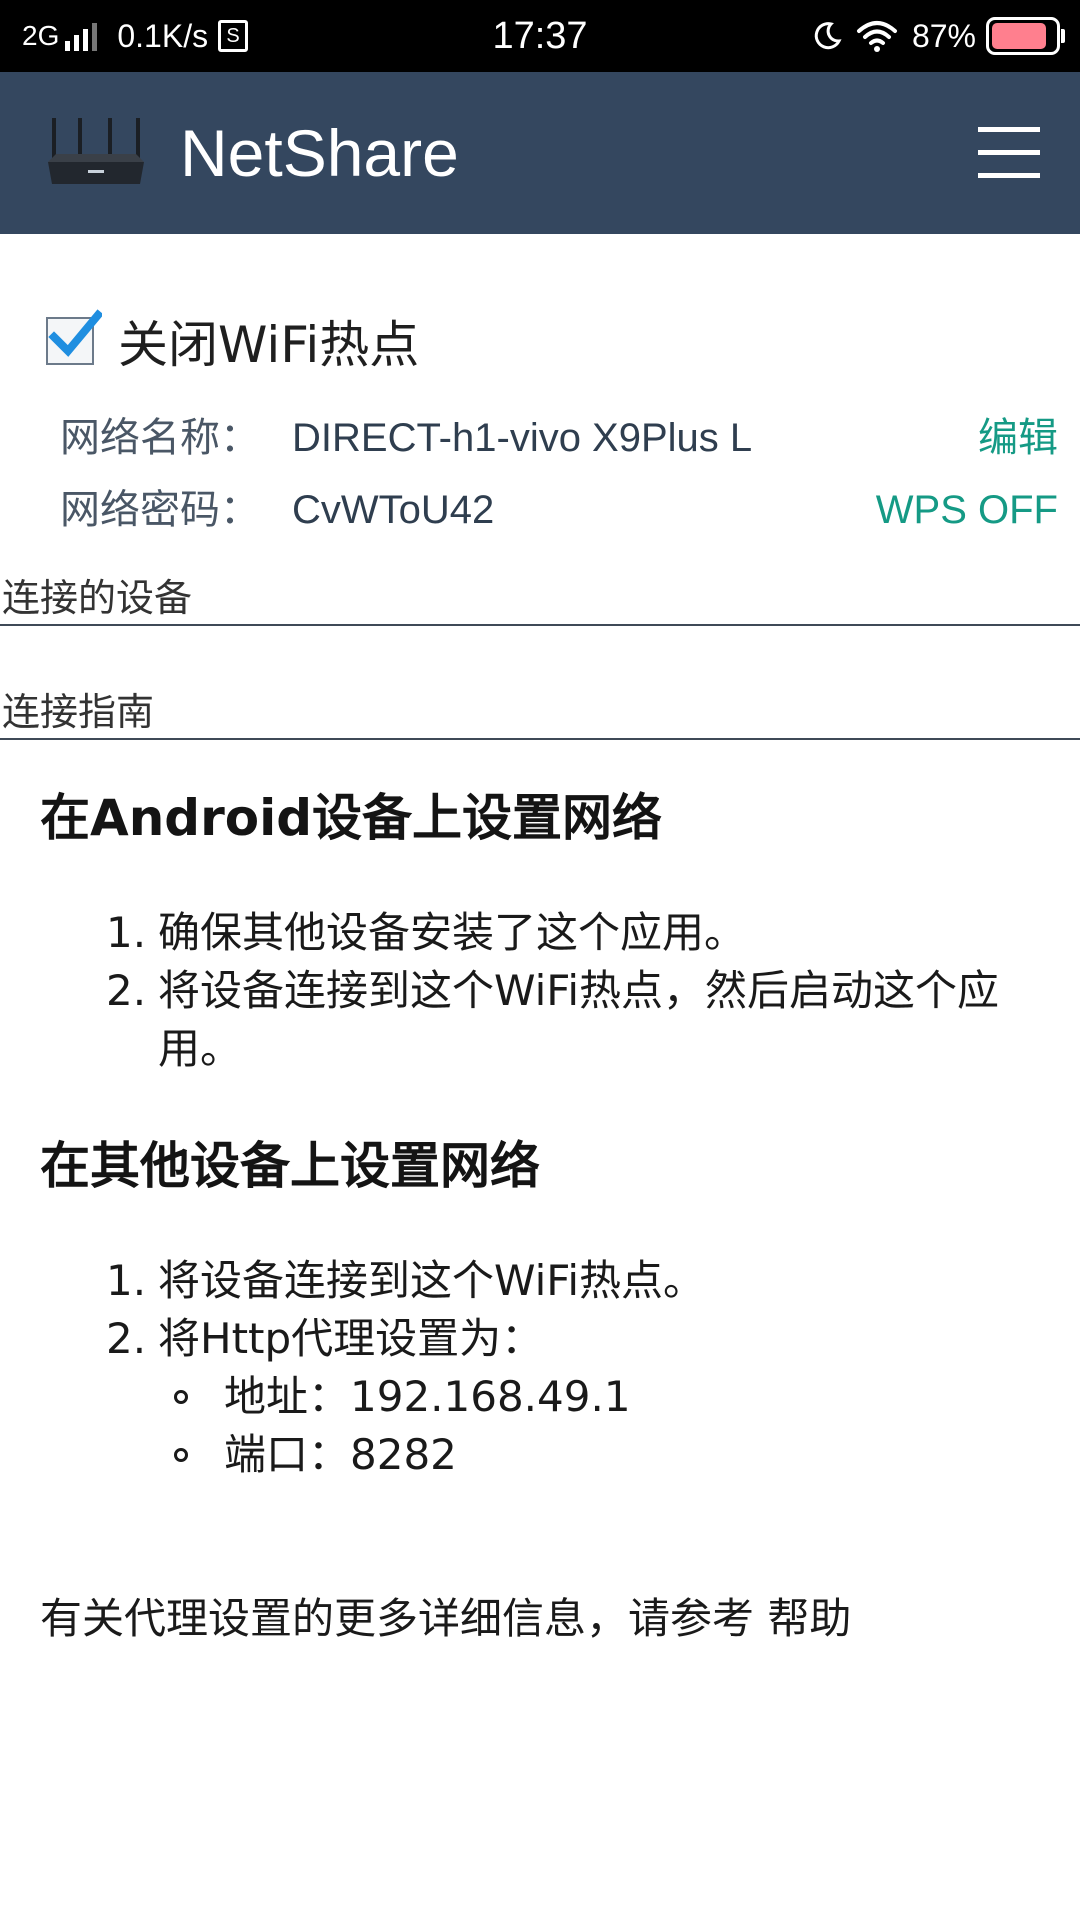 The width and height of the screenshot is (1080, 1920). What do you see at coordinates (576, 1455) in the screenshot?
I see `proxy-port-item: 端口：8282` at bounding box center [576, 1455].